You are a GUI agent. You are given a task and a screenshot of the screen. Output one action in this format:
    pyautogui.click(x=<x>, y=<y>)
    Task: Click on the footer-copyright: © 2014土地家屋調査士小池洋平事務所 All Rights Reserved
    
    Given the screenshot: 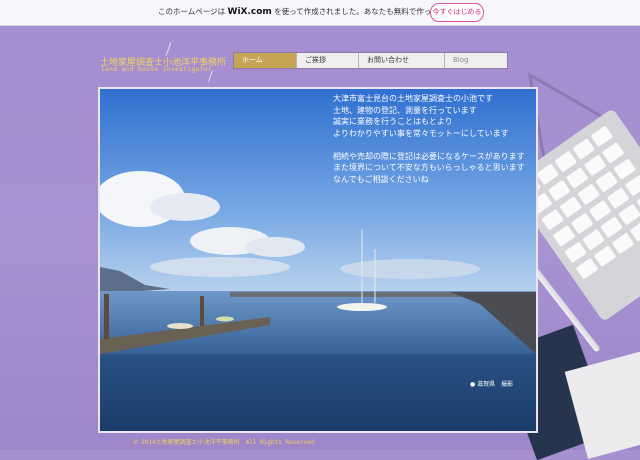 What is the action you would take?
    pyautogui.click(x=224, y=442)
    